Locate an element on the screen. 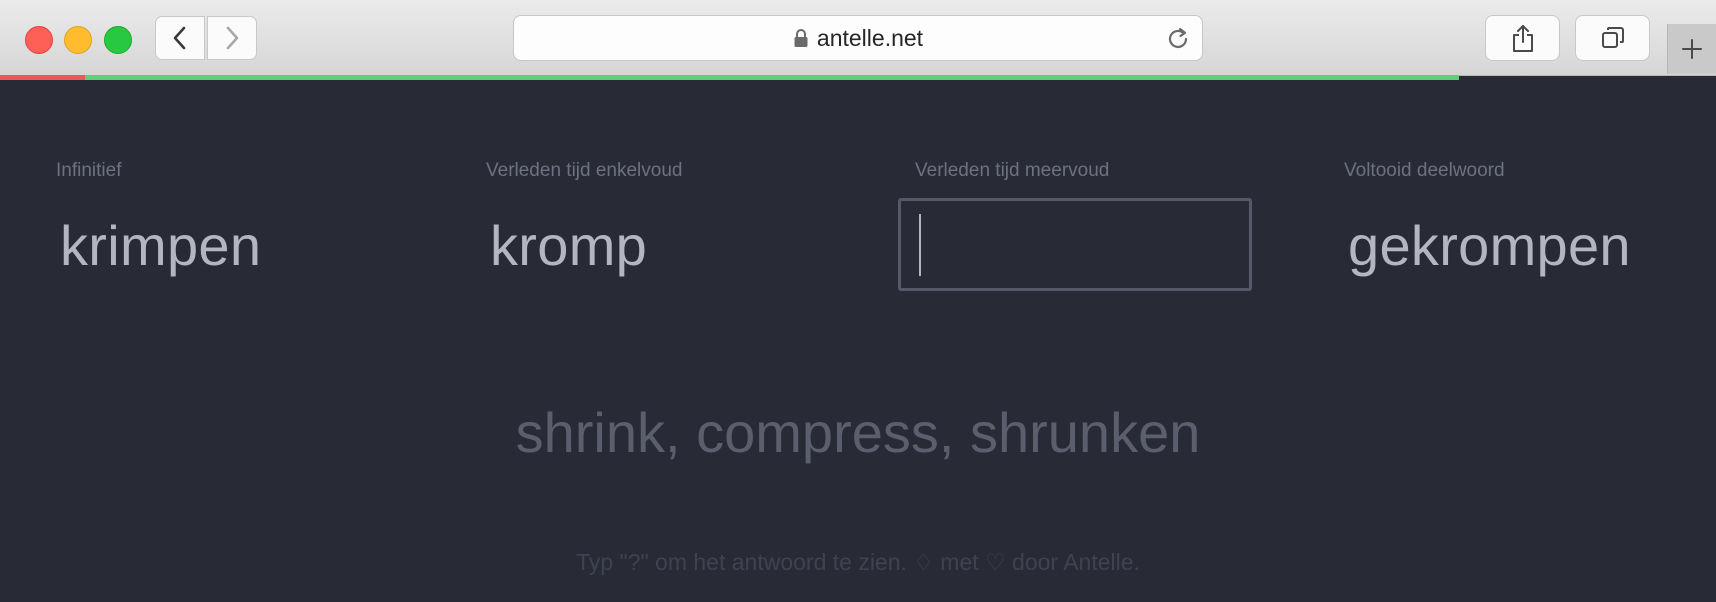 The height and width of the screenshot is (602, 1716). tabs-overview-icon is located at coordinates (1612, 37).